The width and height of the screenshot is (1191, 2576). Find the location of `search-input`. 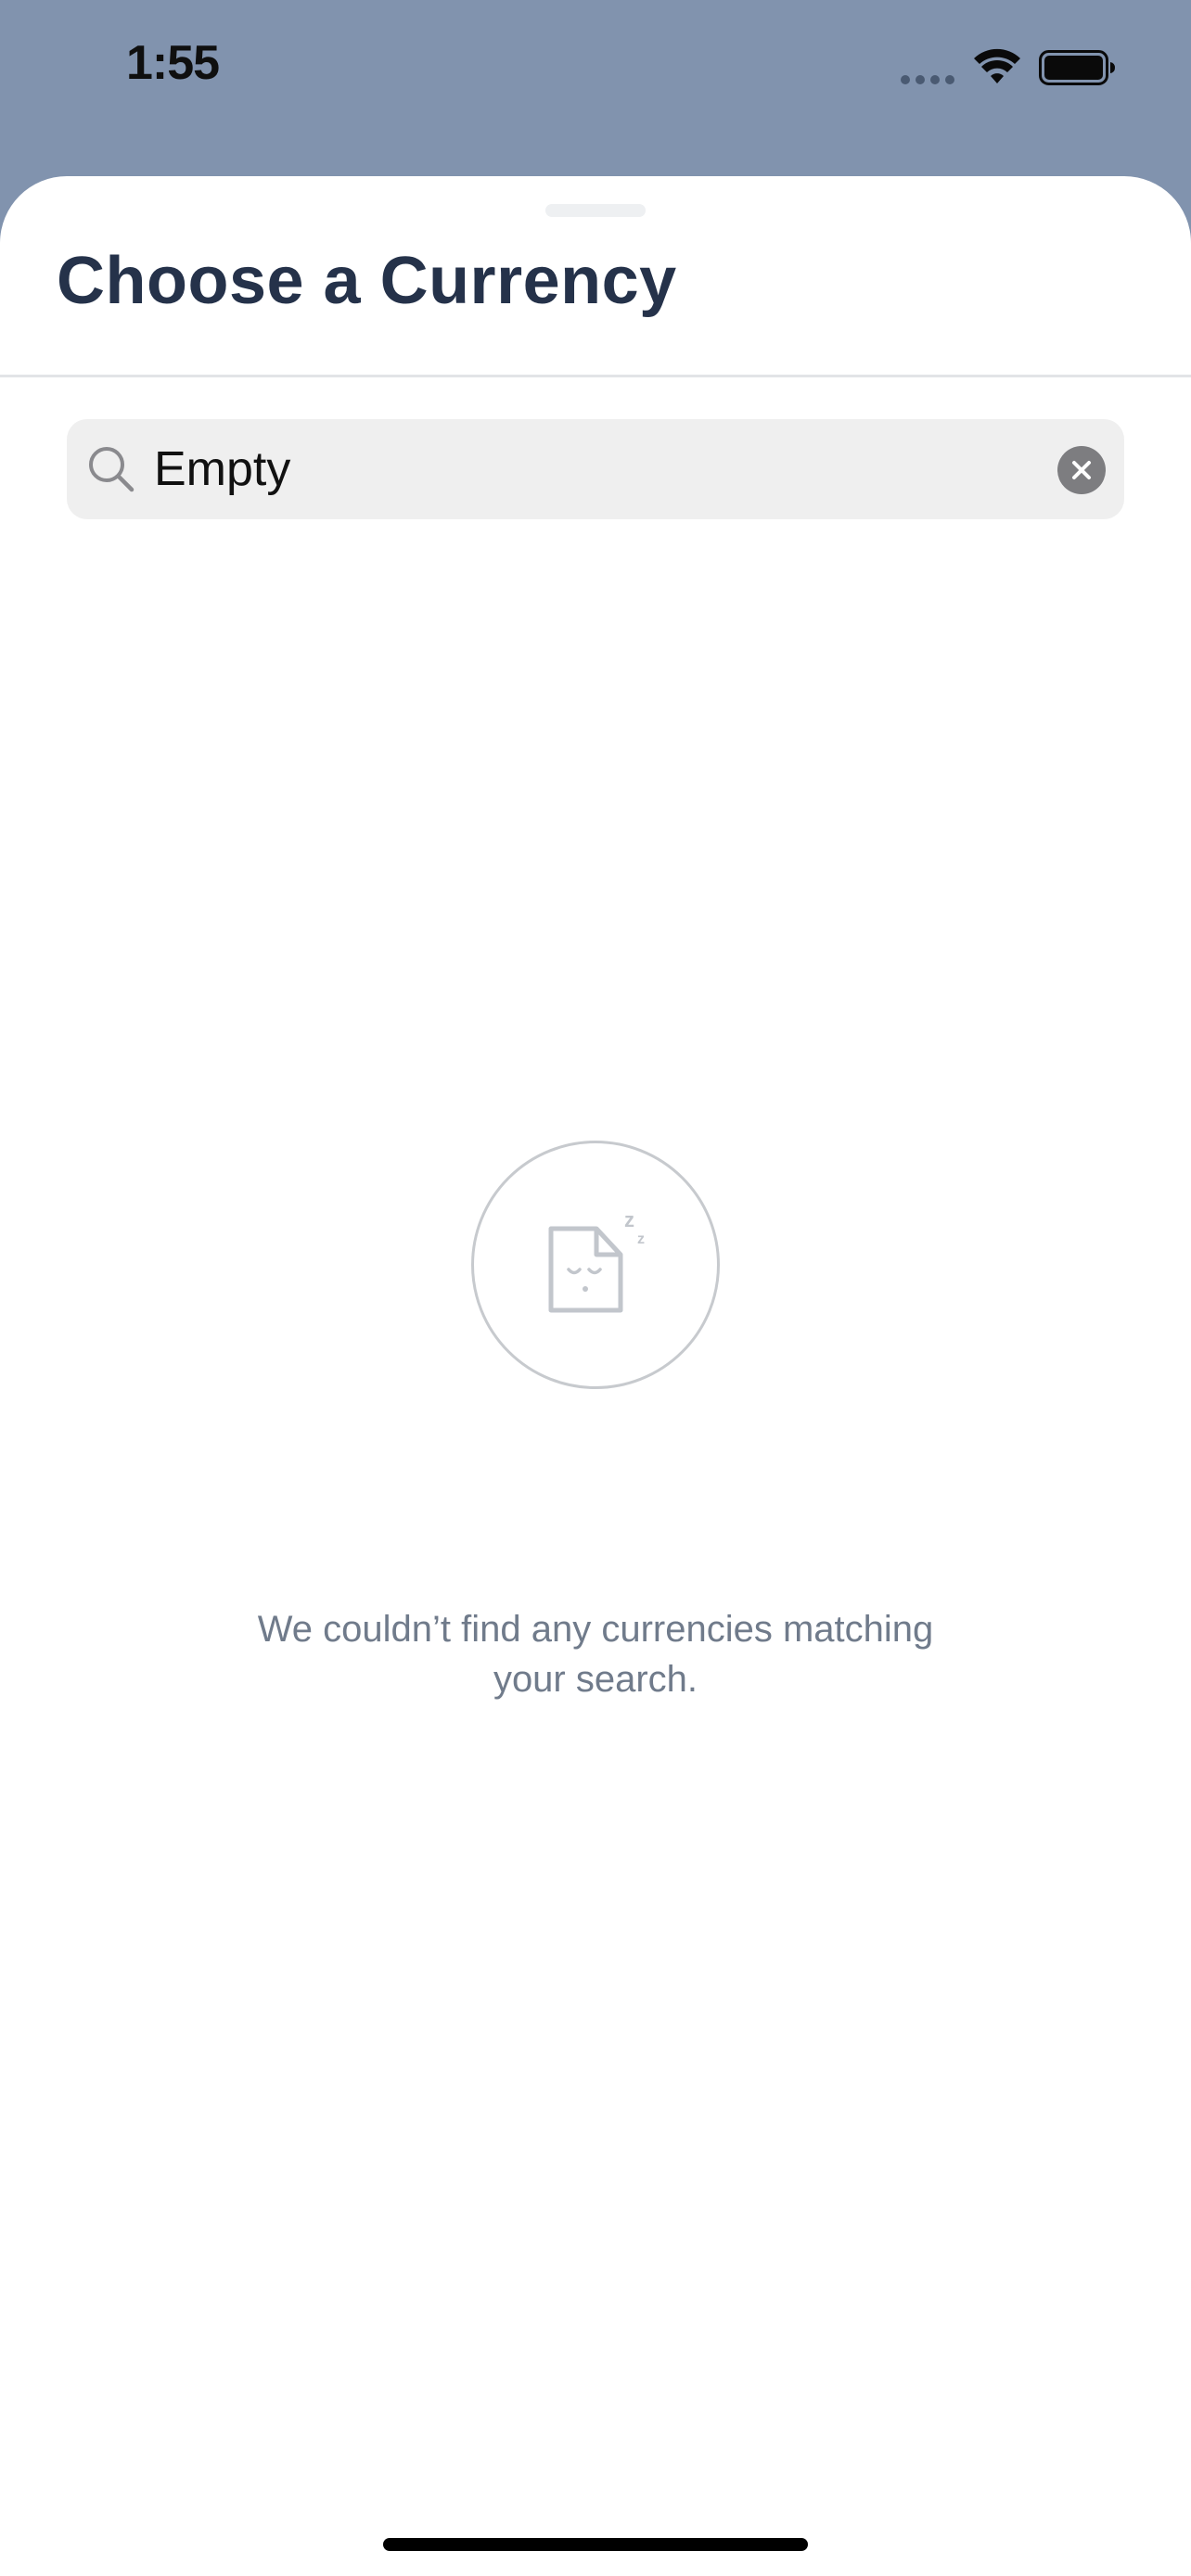

search-input is located at coordinates (580, 469).